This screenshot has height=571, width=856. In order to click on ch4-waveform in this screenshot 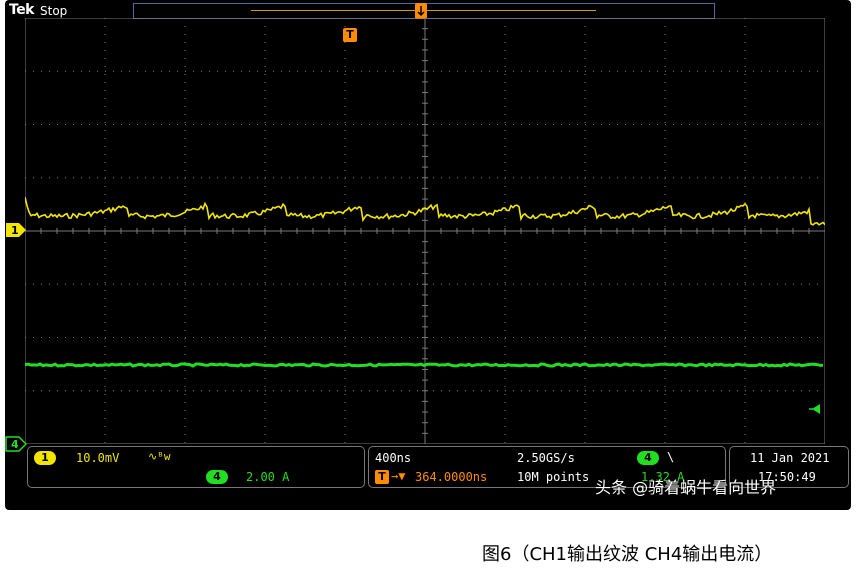, I will do `click(424, 365)`.